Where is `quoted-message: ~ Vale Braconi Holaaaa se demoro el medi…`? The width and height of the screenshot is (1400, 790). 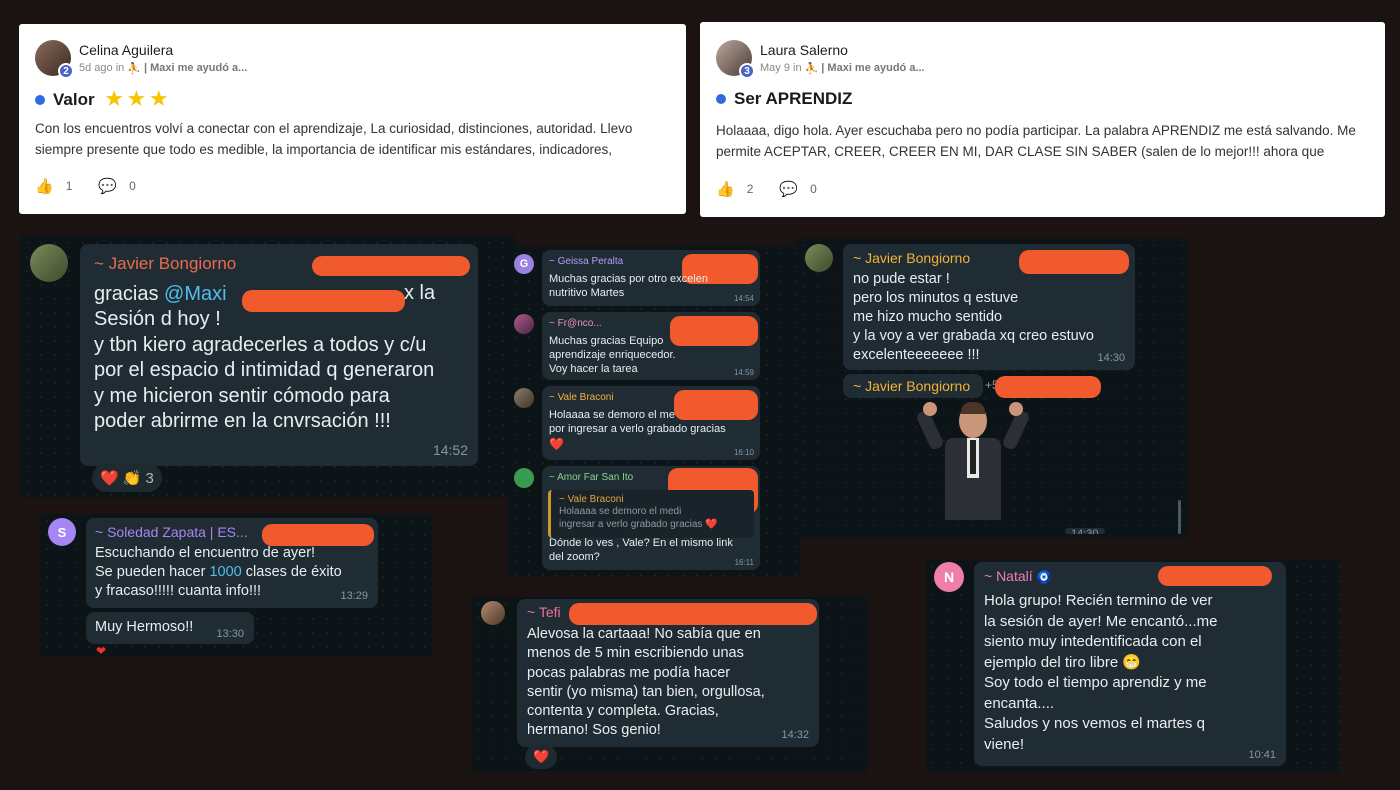
quoted-message: ~ Vale Braconi Holaaaa se demoro el medi… is located at coordinates (651, 514).